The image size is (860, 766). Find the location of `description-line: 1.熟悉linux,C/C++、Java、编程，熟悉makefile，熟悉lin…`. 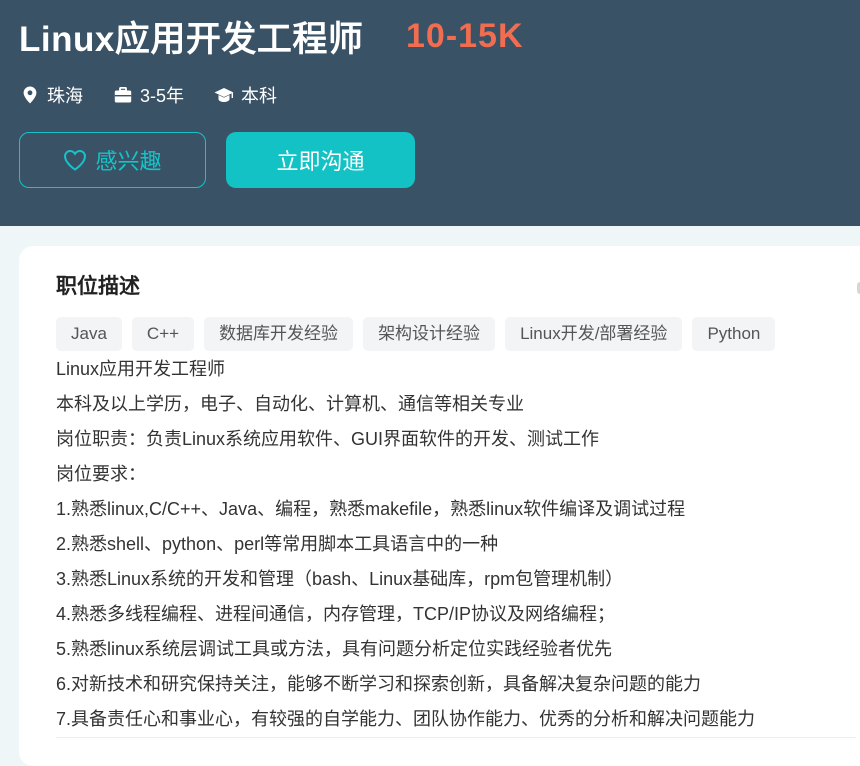

description-line: 1.熟悉linux,C/C++、Java、编程，熟悉makefile，熟悉lin… is located at coordinates (371, 509).